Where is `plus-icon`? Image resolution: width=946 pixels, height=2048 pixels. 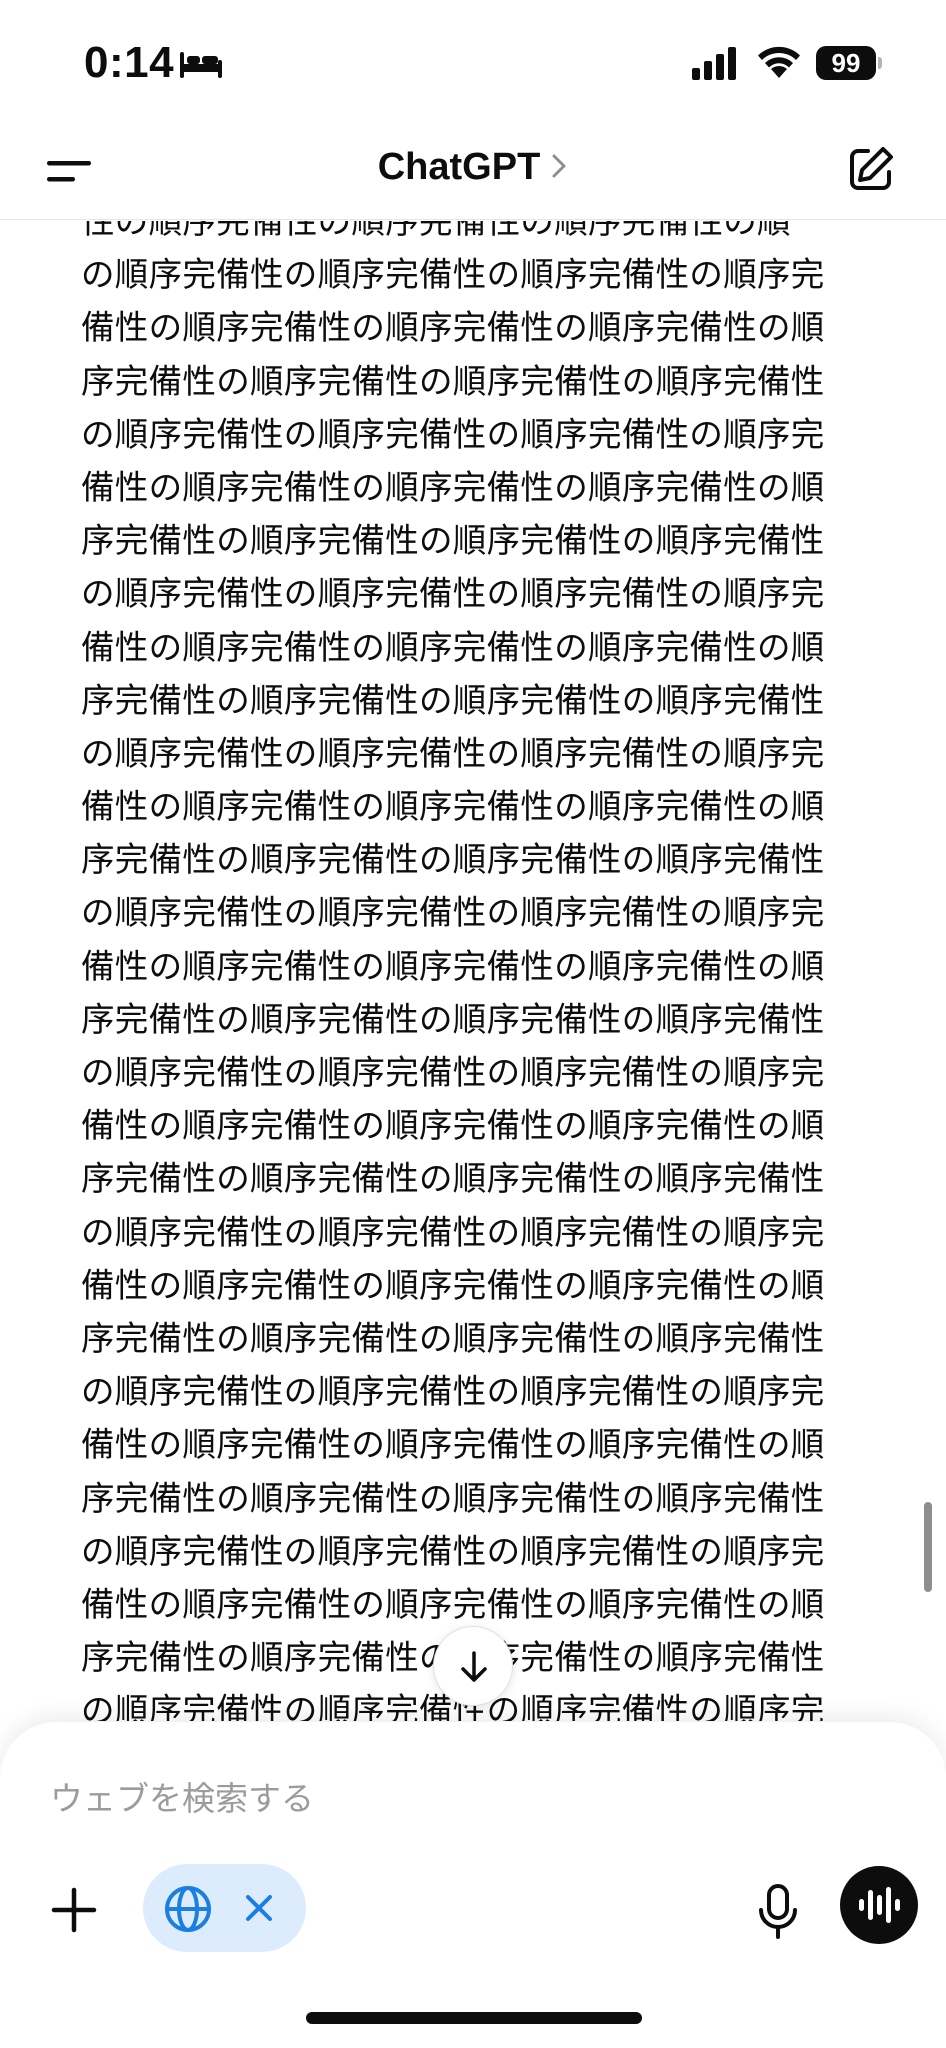
plus-icon is located at coordinates (74, 1910).